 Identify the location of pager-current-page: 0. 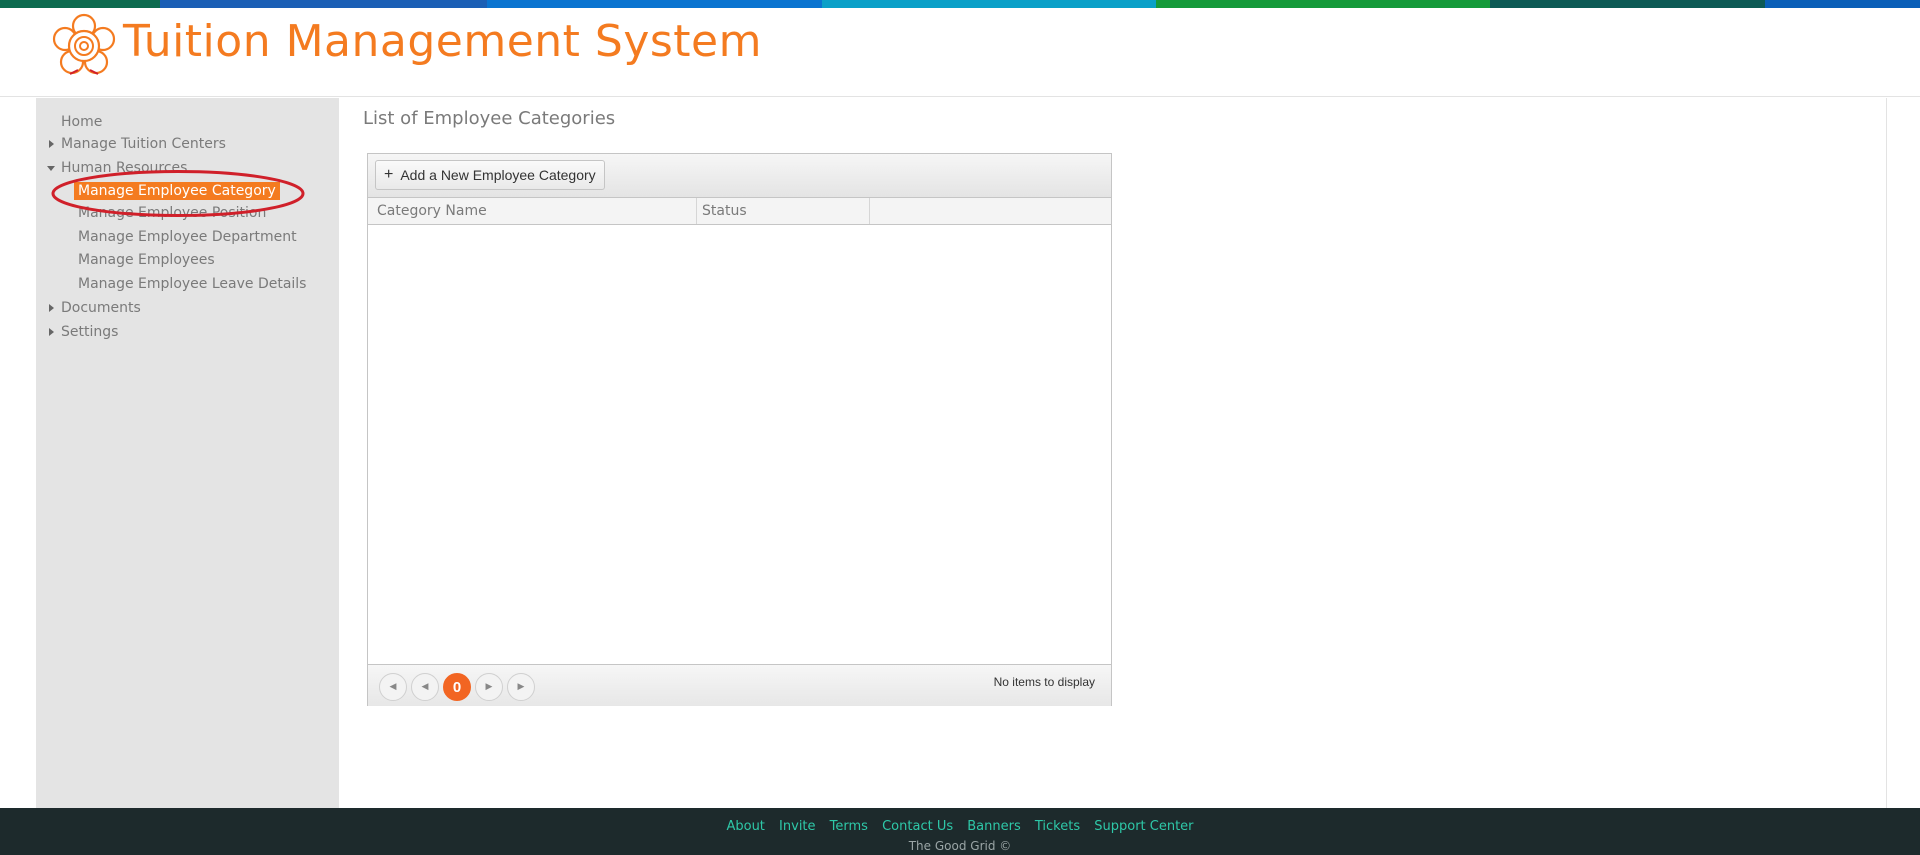
(457, 687).